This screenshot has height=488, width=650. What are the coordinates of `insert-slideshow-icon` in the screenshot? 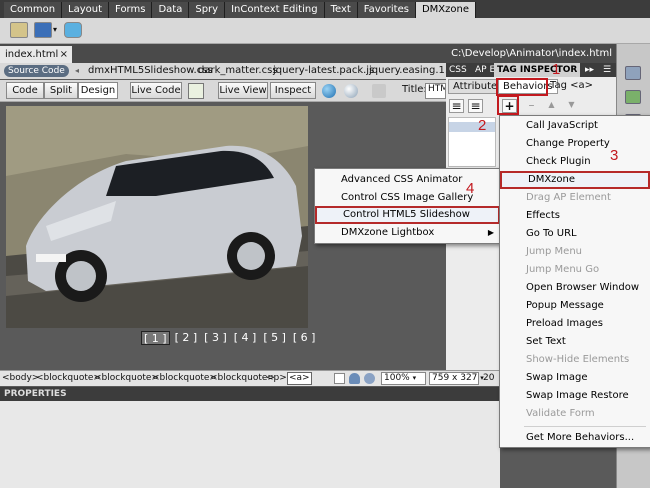 It's located at (43, 30).